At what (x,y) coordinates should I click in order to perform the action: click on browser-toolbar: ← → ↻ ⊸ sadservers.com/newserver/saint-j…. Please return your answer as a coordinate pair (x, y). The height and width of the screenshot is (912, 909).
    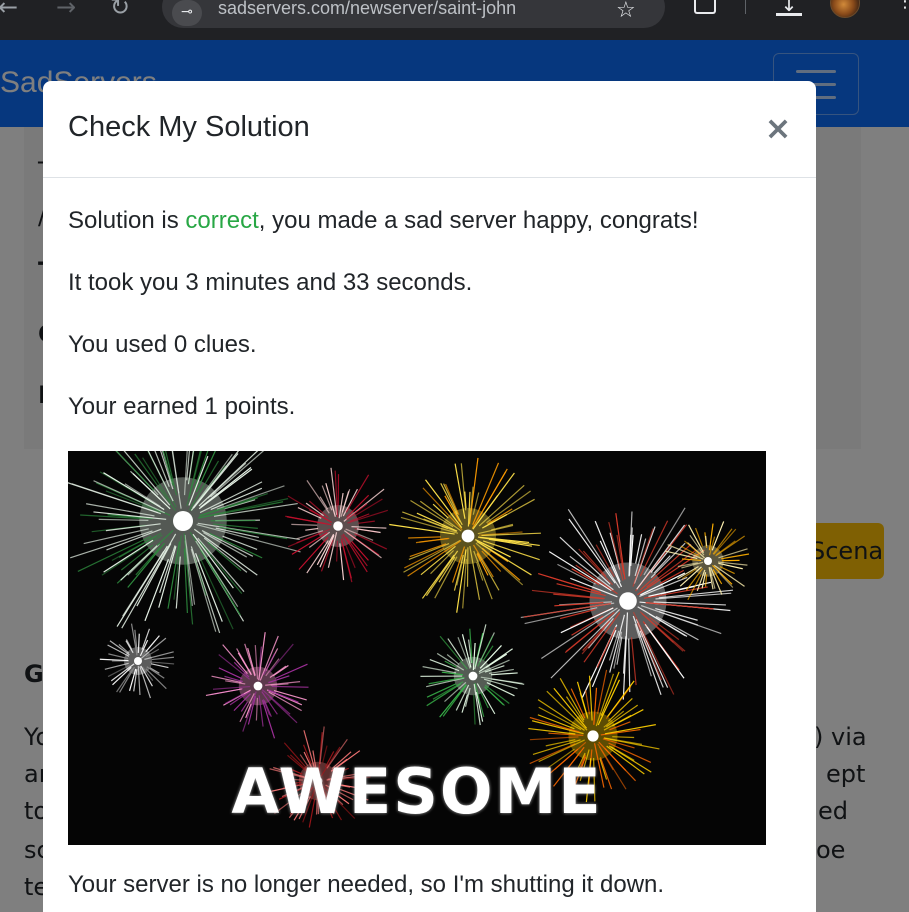
    Looking at the image, I should click on (454, 20).